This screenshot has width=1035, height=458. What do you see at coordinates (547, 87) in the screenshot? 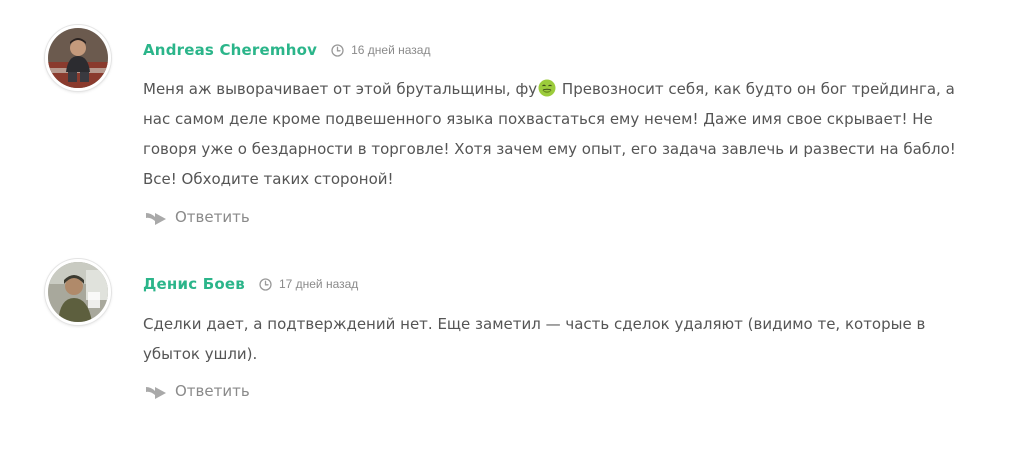
I see `nauseated-face-icon` at bounding box center [547, 87].